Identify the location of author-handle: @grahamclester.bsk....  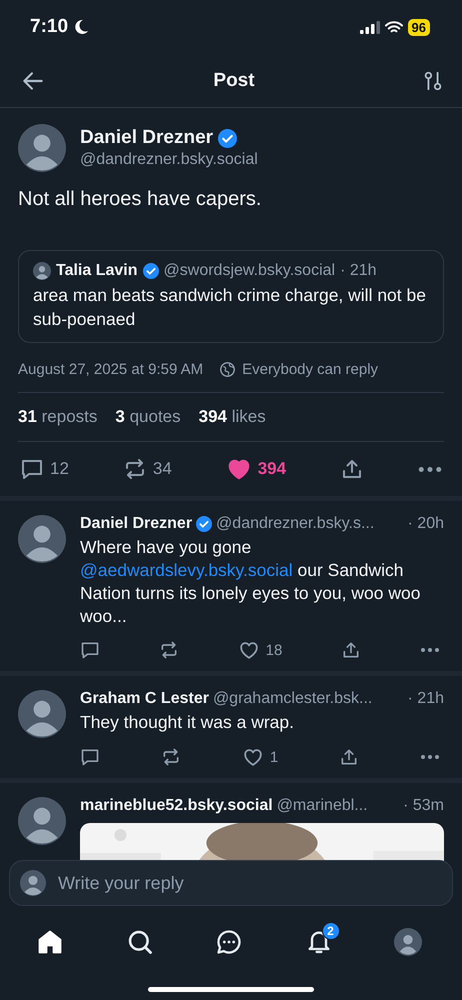
(292, 699).